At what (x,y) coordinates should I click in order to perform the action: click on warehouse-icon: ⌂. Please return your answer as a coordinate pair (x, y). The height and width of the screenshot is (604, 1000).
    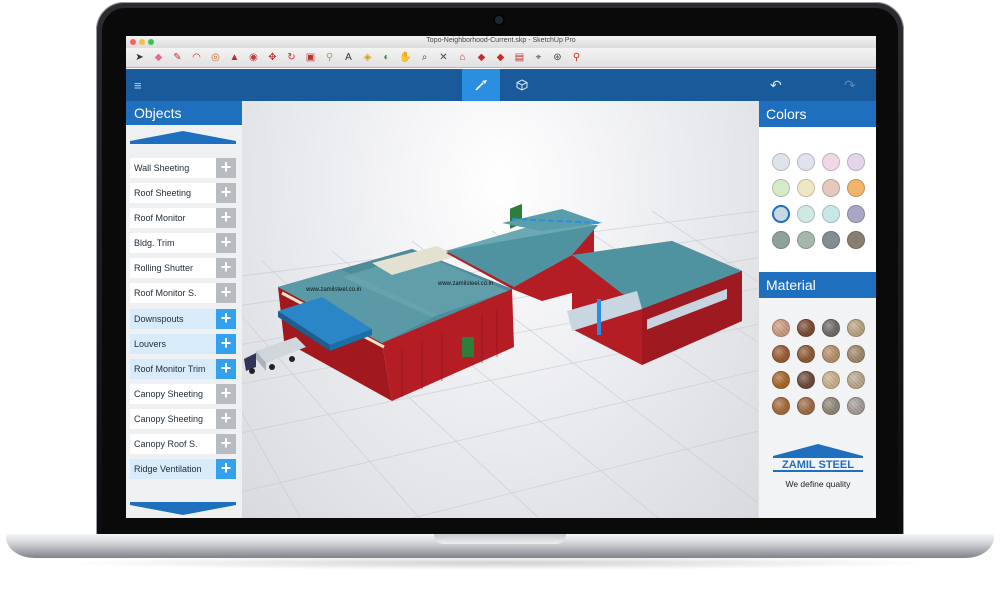
    Looking at the image, I should click on (462, 58).